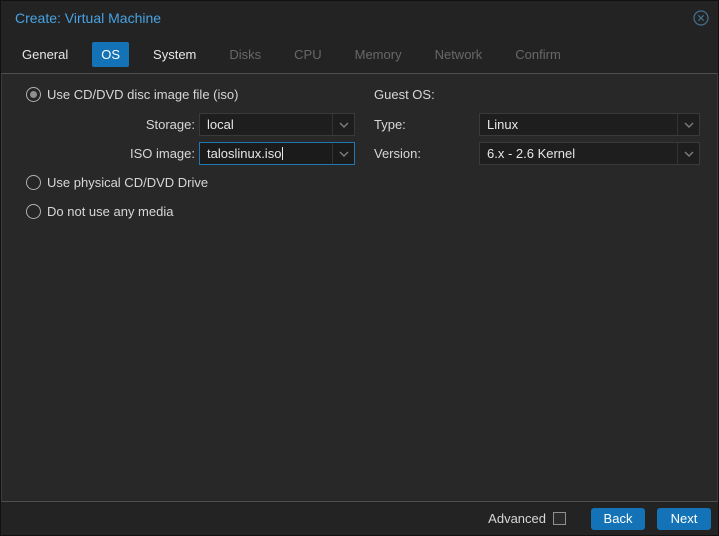  I want to click on tab-os: OS, so click(111, 54).